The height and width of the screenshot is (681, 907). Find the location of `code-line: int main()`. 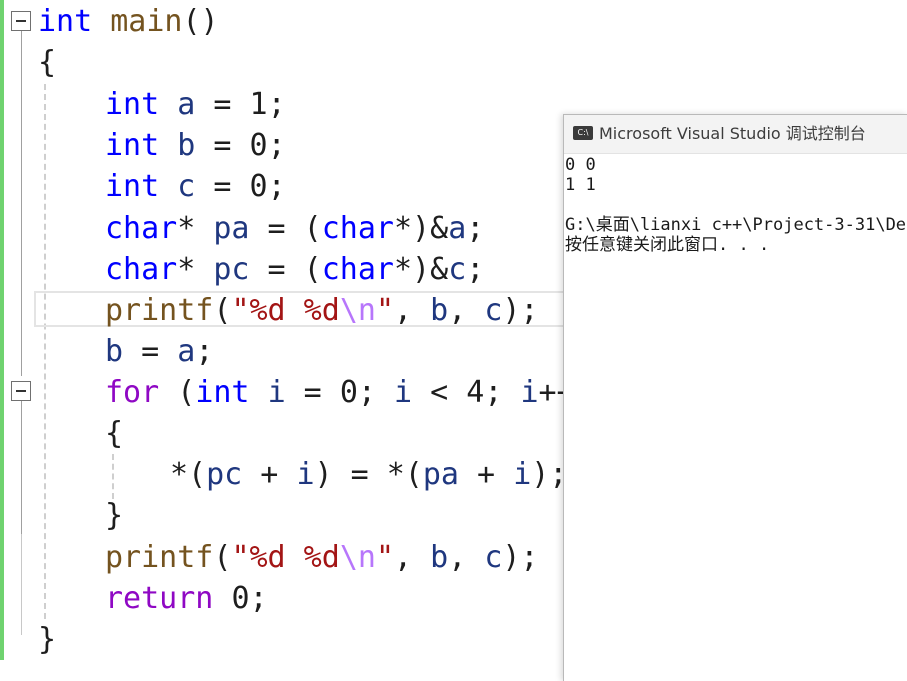

code-line: int main() is located at coordinates (128, 21).